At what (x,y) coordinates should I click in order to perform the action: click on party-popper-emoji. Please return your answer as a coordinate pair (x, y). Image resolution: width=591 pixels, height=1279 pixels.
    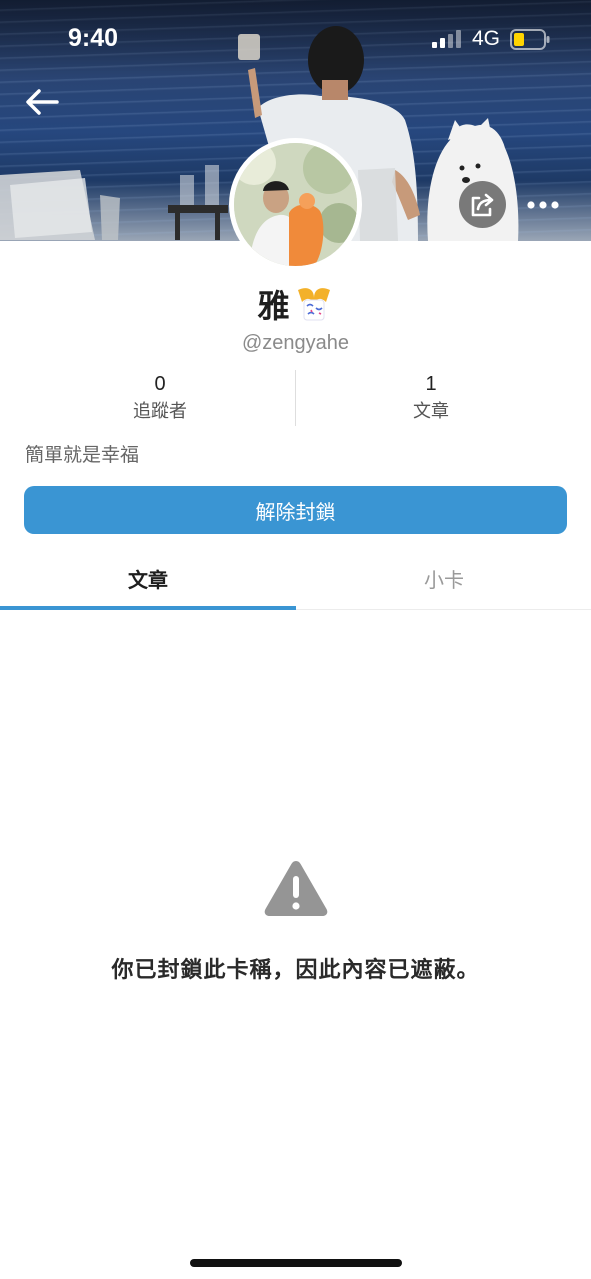
    Looking at the image, I should click on (313, 304).